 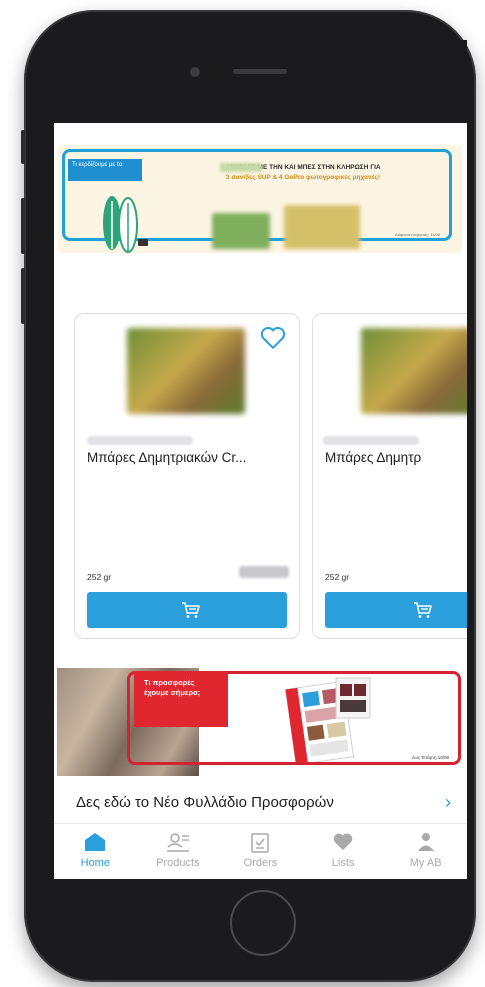 I want to click on bottom-tab-bar: Home Products Orders Lists My AB, so click(x=260, y=851).